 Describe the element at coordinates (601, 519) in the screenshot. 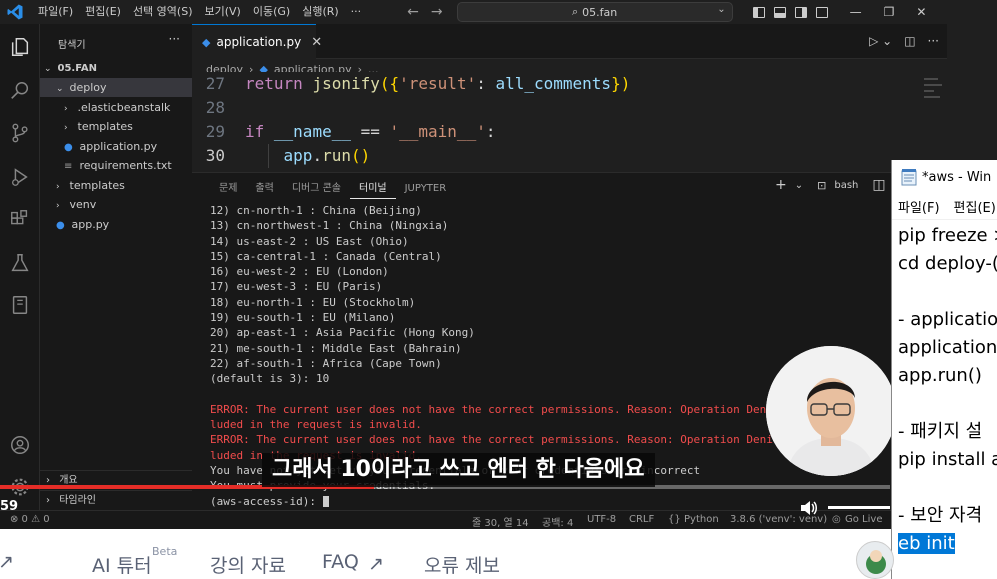

I see `encoding: UTF-8` at that location.